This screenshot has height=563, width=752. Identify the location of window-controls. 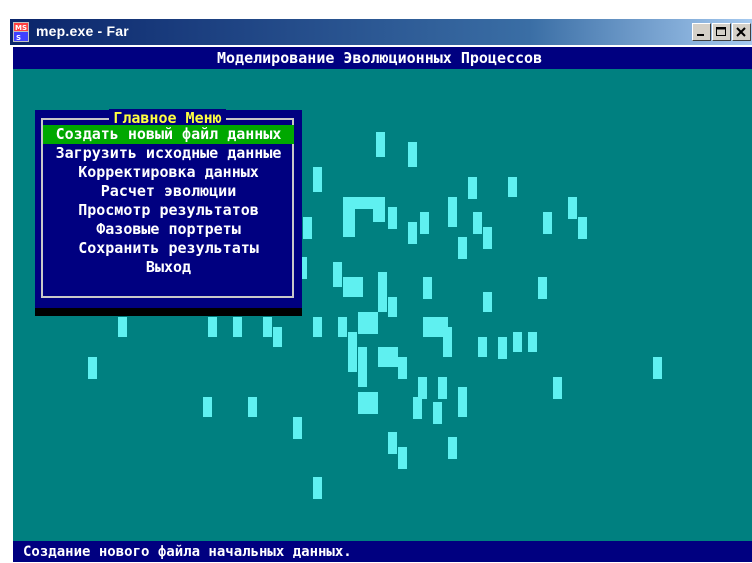
(722, 32).